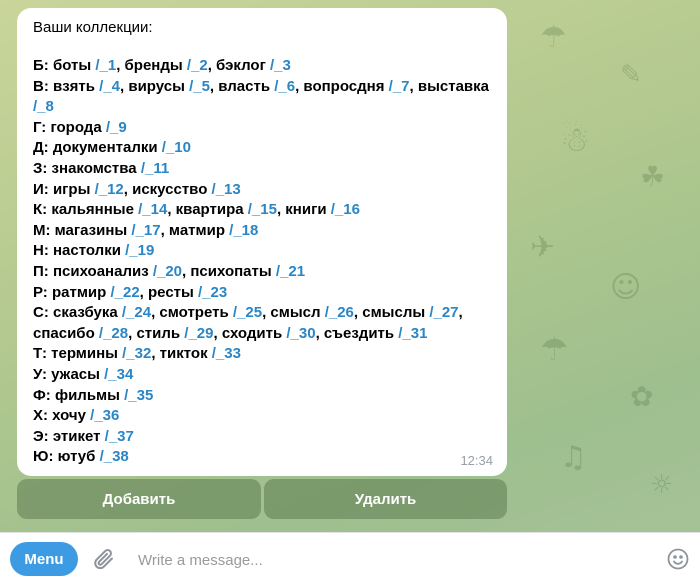  Describe the element at coordinates (263, 128) in the screenshot. I see `collection-line: Г: города /_9` at that location.